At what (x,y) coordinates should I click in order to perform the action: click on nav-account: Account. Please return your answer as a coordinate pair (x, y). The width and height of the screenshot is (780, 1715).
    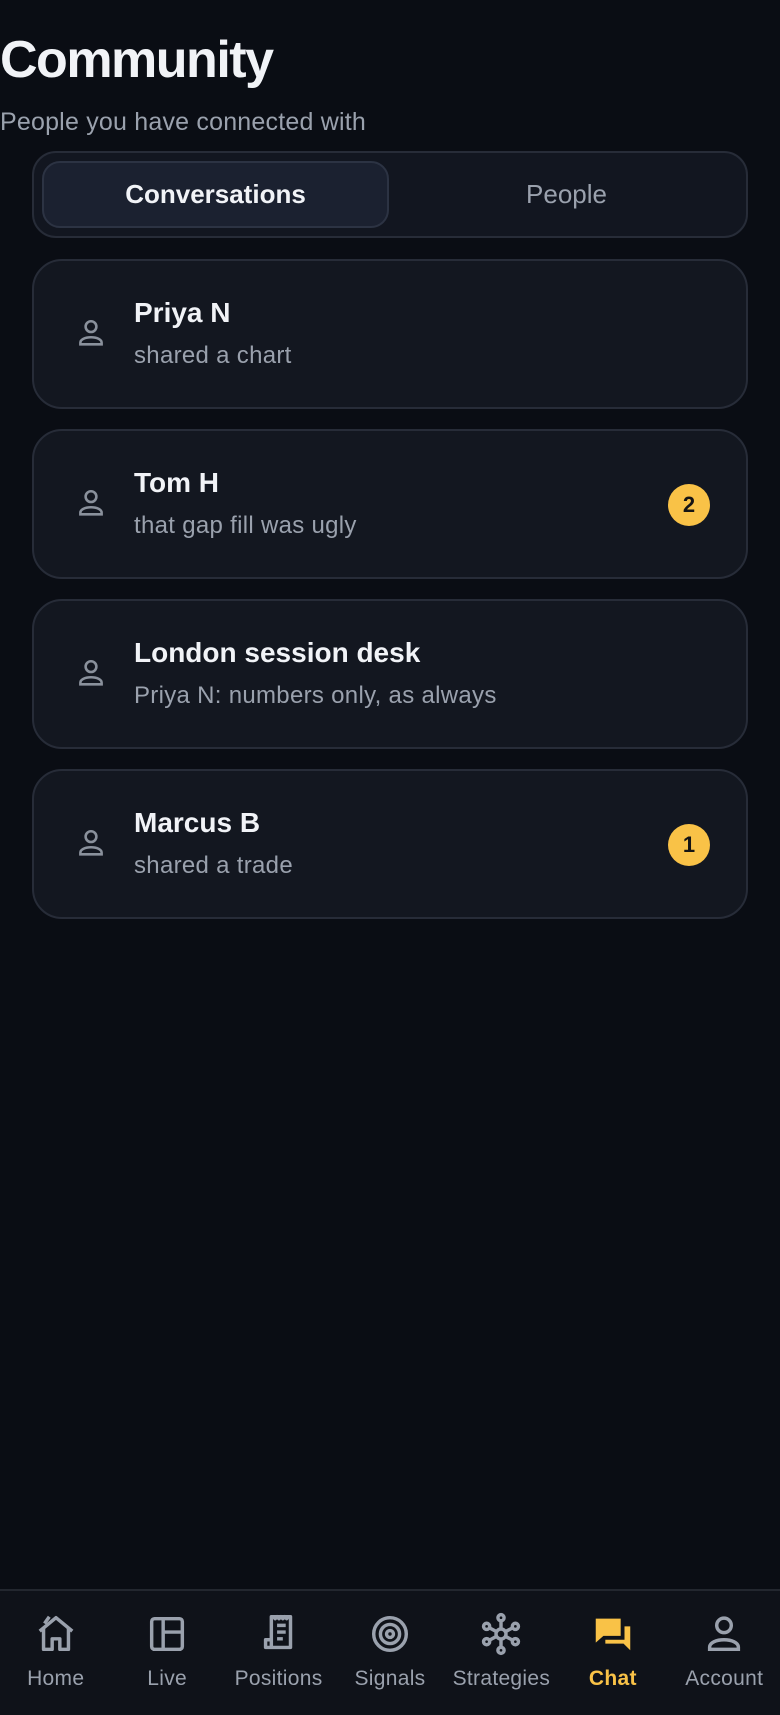
    Looking at the image, I should click on (724, 1653).